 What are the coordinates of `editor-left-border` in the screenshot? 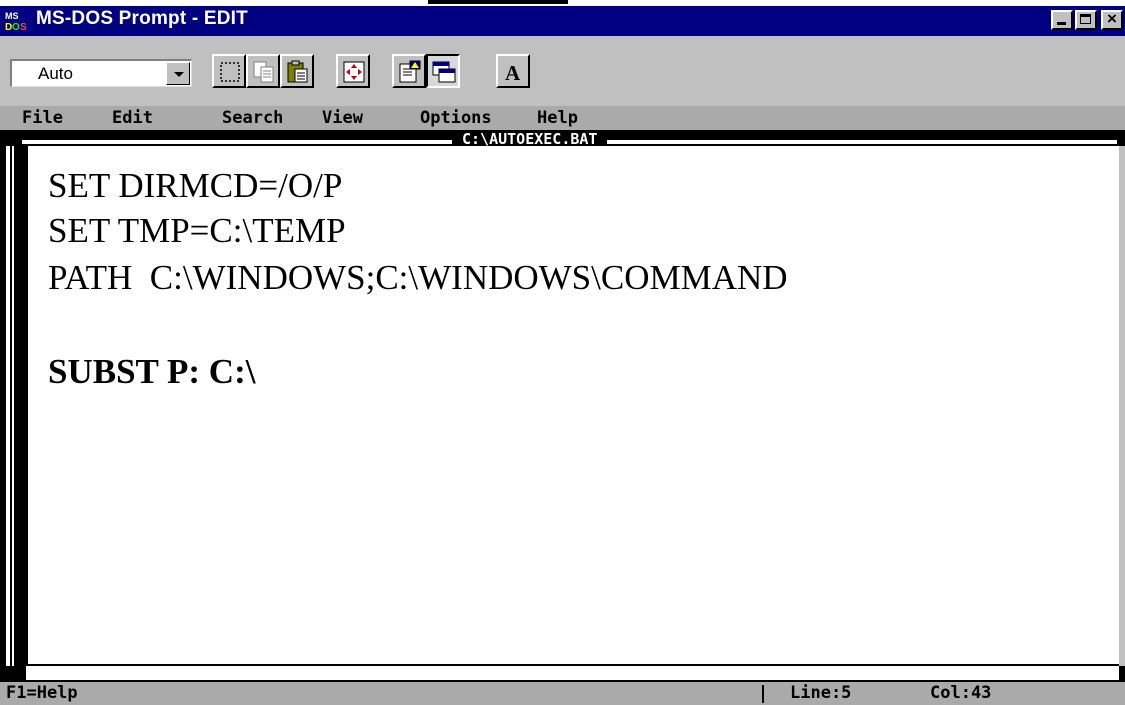 It's located at (8, 406).